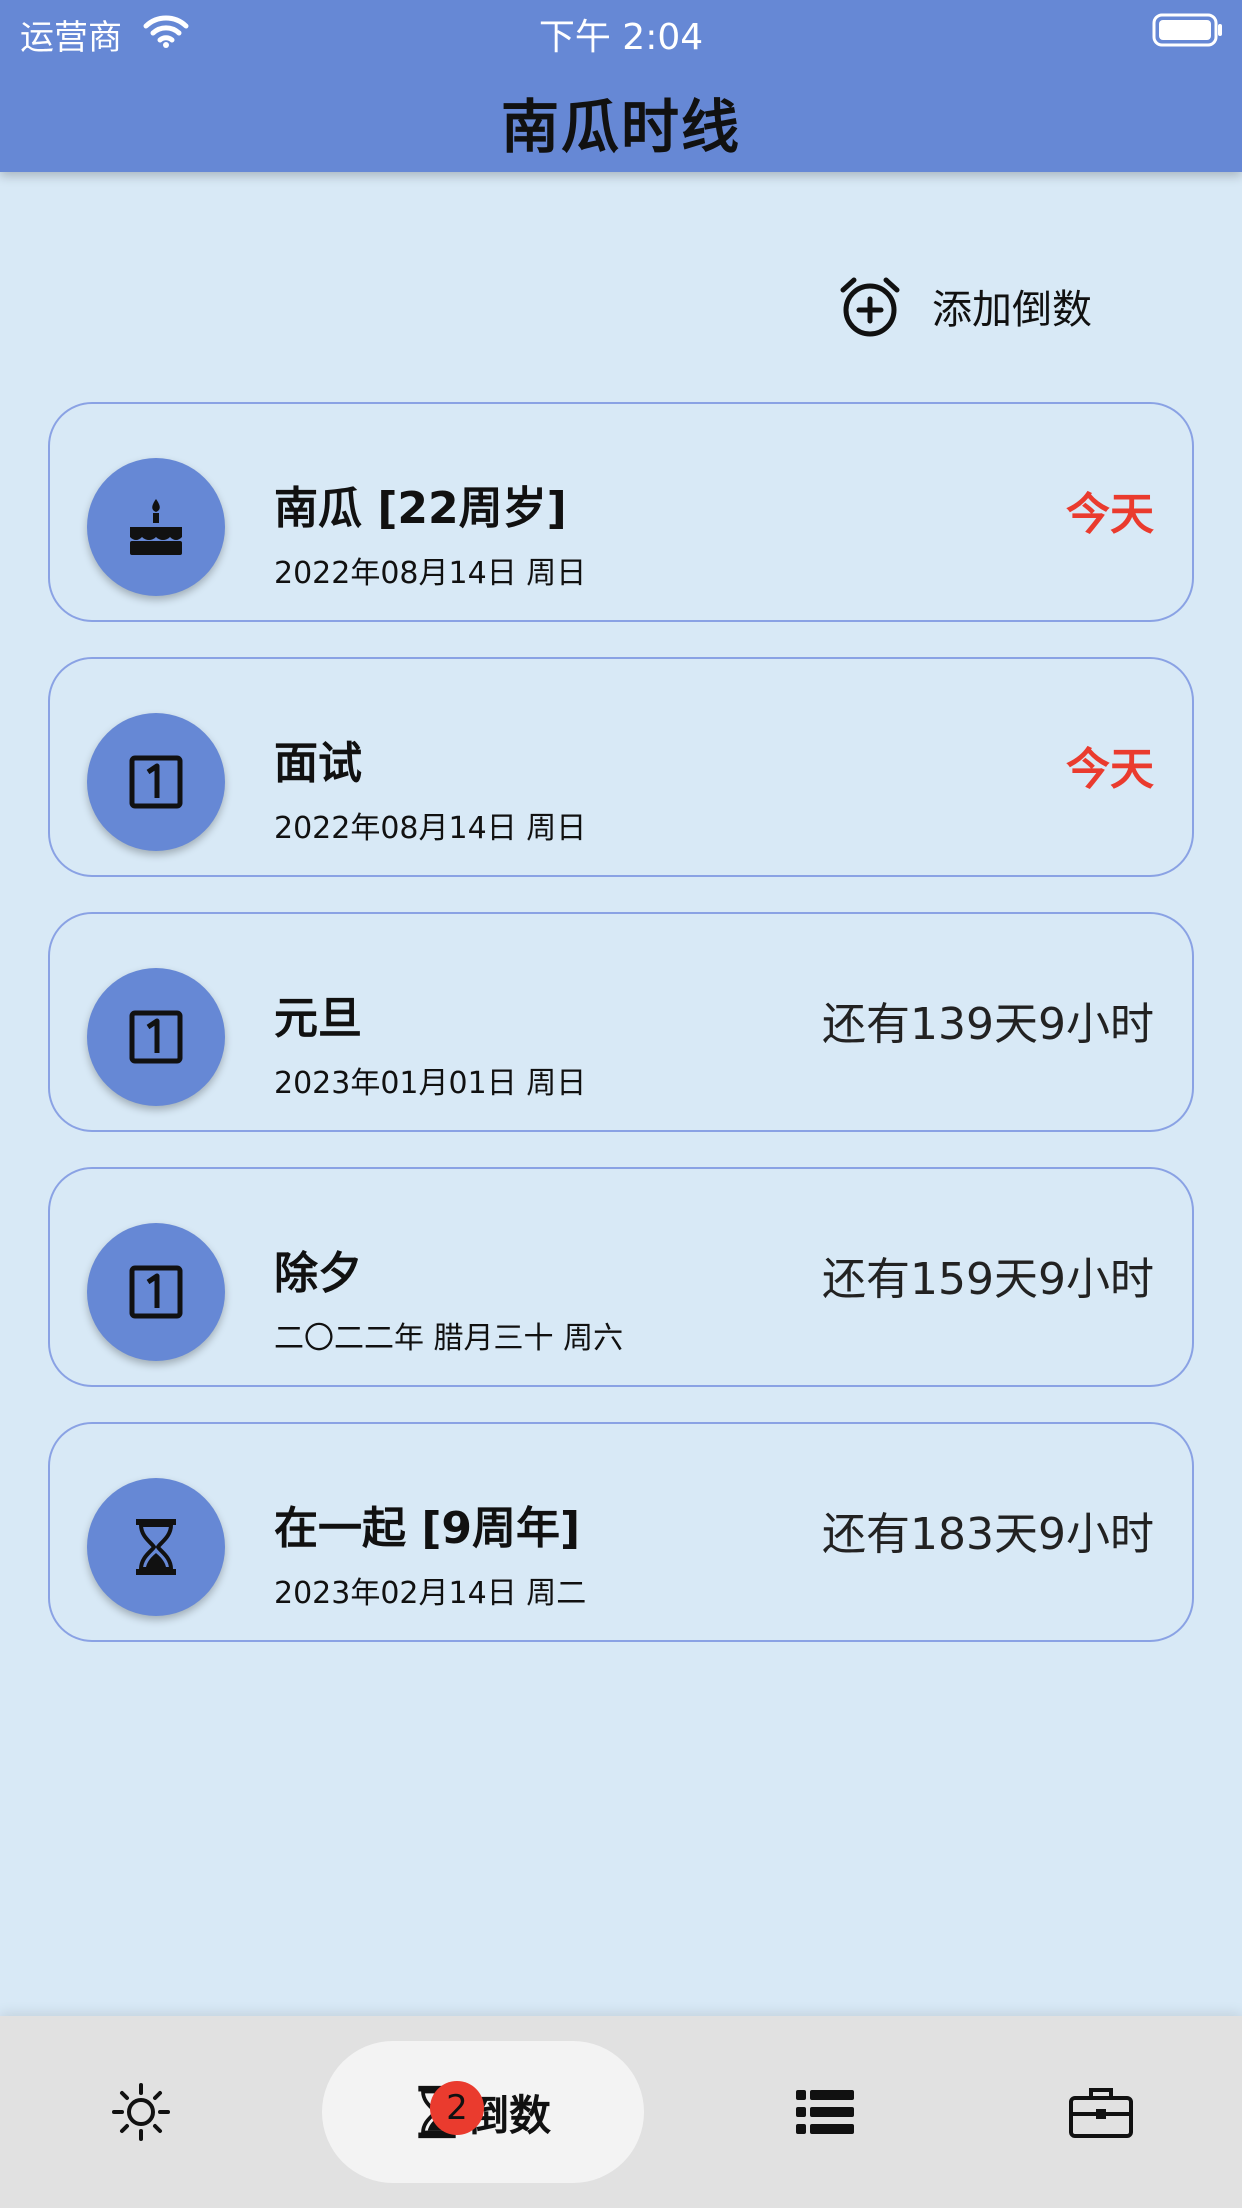  Describe the element at coordinates (318, 1273) in the screenshot. I see `event-title: 除夕` at that location.